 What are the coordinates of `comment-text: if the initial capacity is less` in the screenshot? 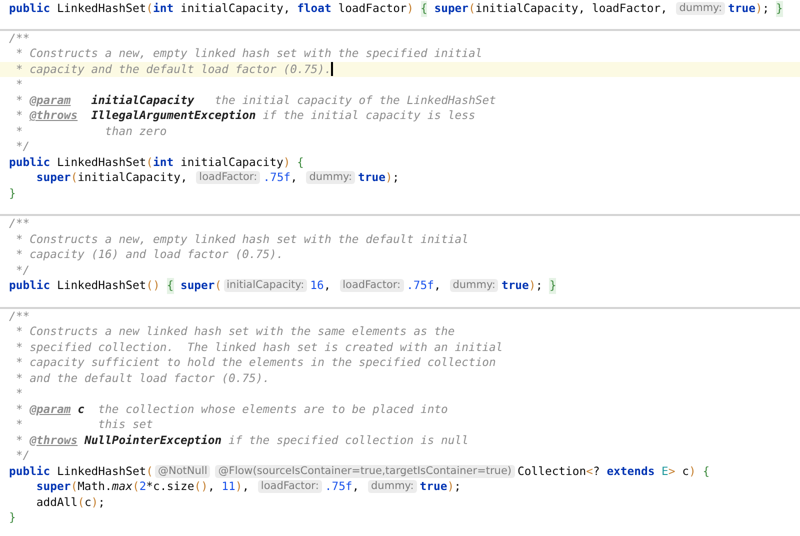 It's located at (369, 116).